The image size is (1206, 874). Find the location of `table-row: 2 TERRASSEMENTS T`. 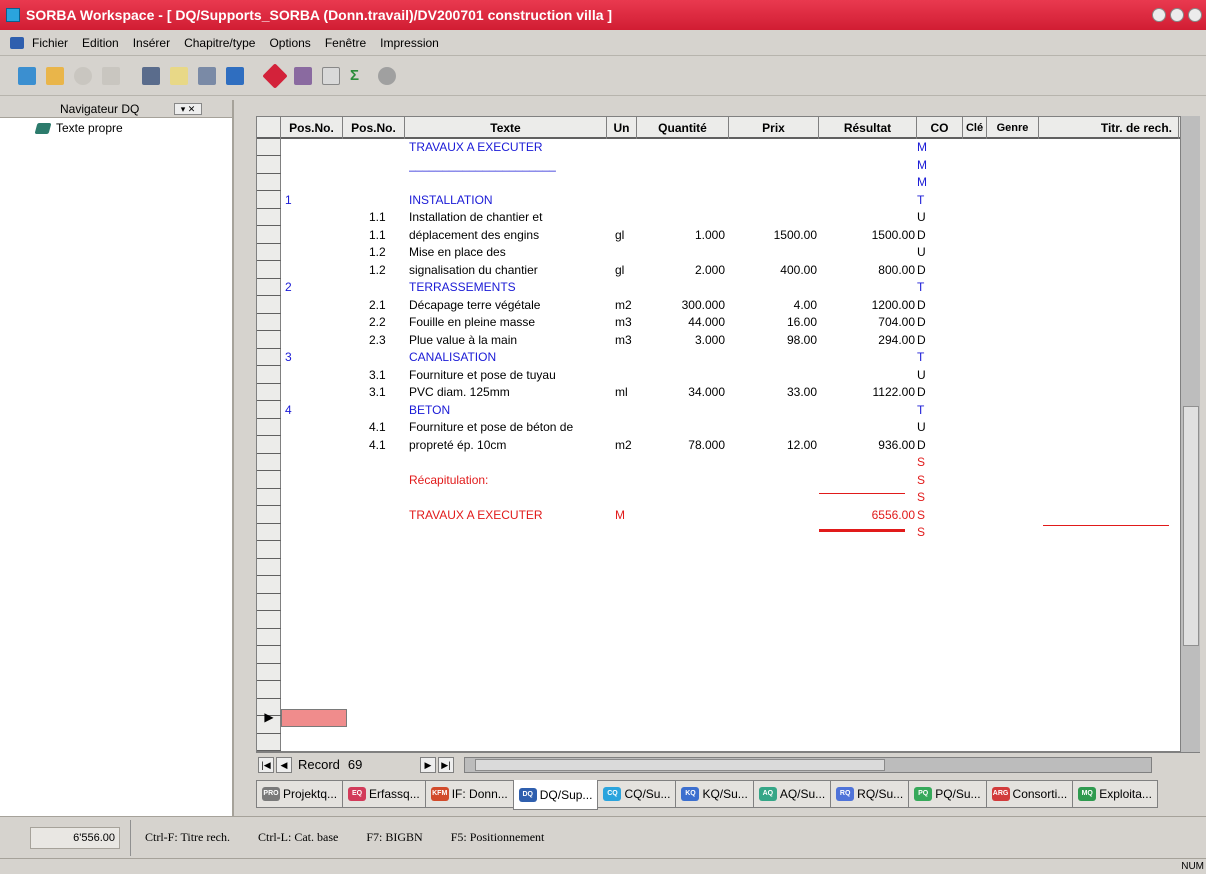

table-row: 2 TERRASSEMENTS T is located at coordinates (731, 288).